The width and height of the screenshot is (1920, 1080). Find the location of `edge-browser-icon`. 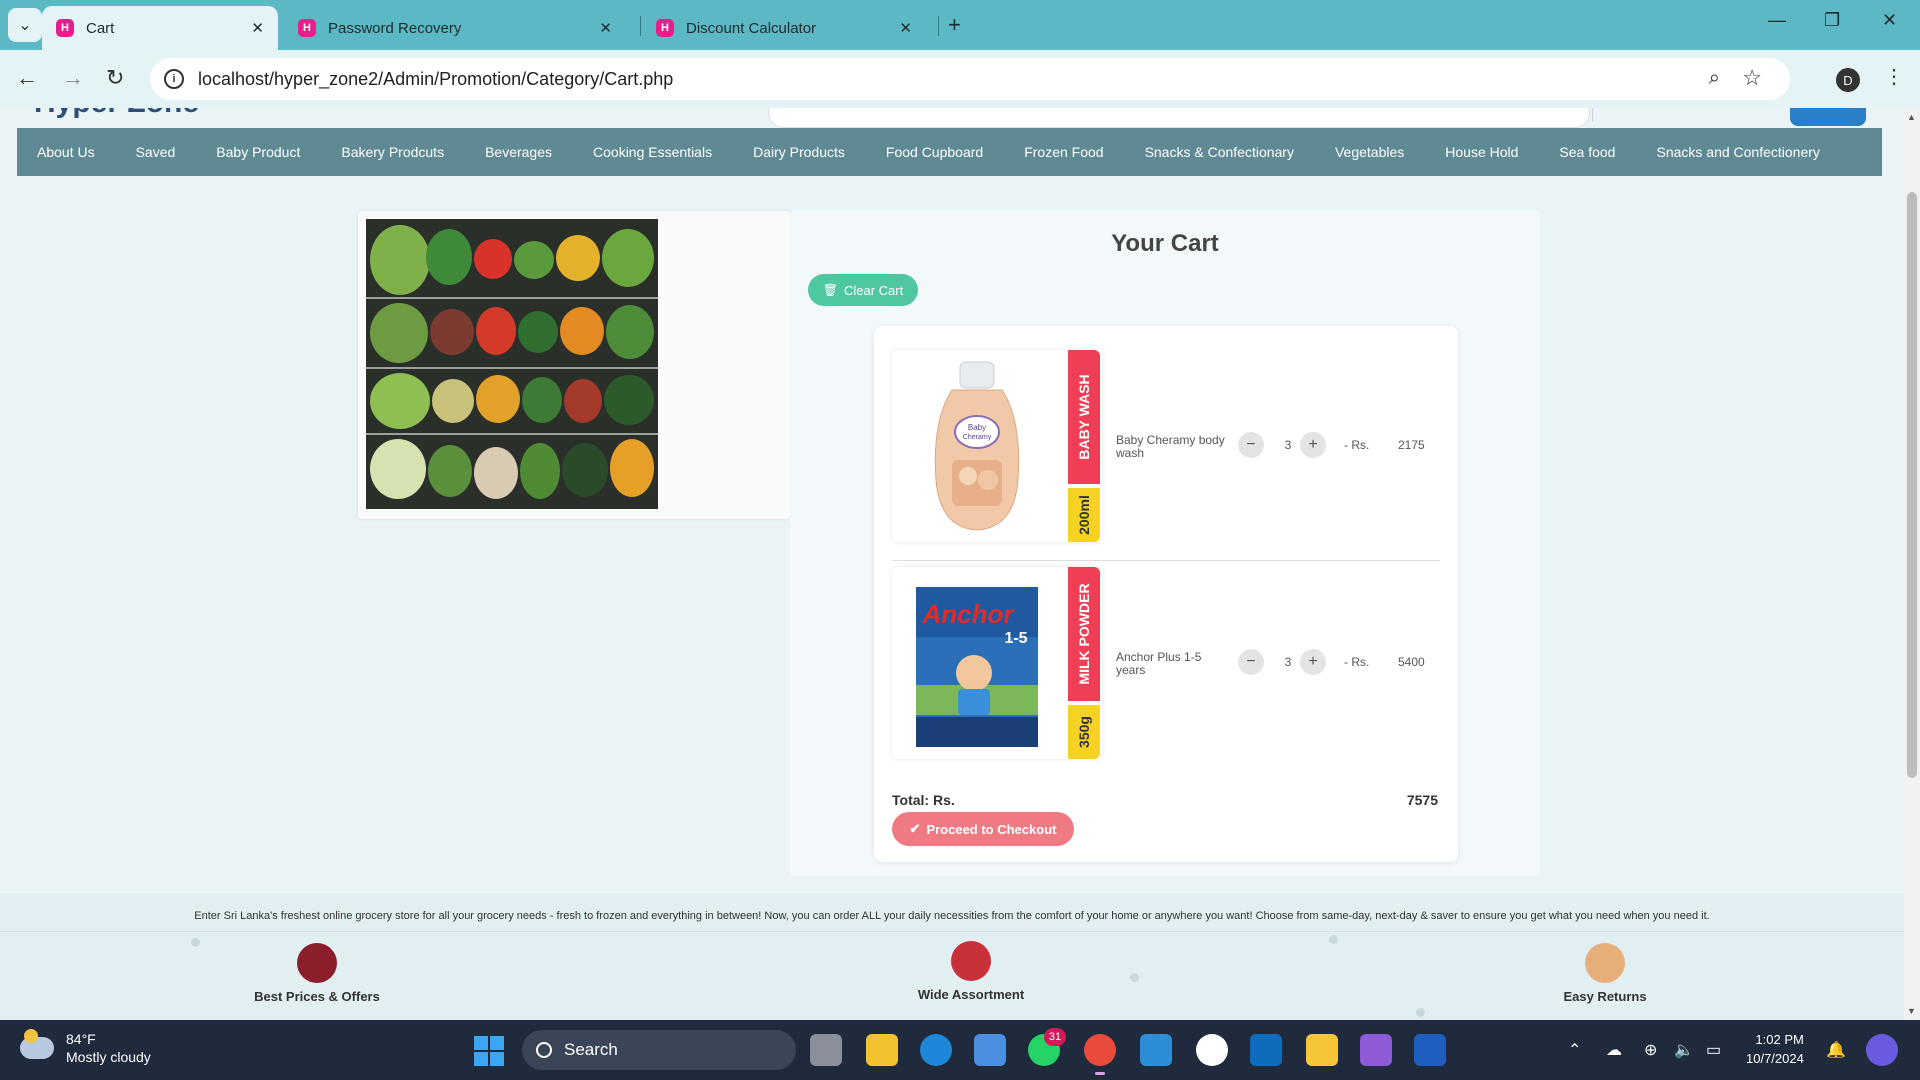

edge-browser-icon is located at coordinates (936, 1050).